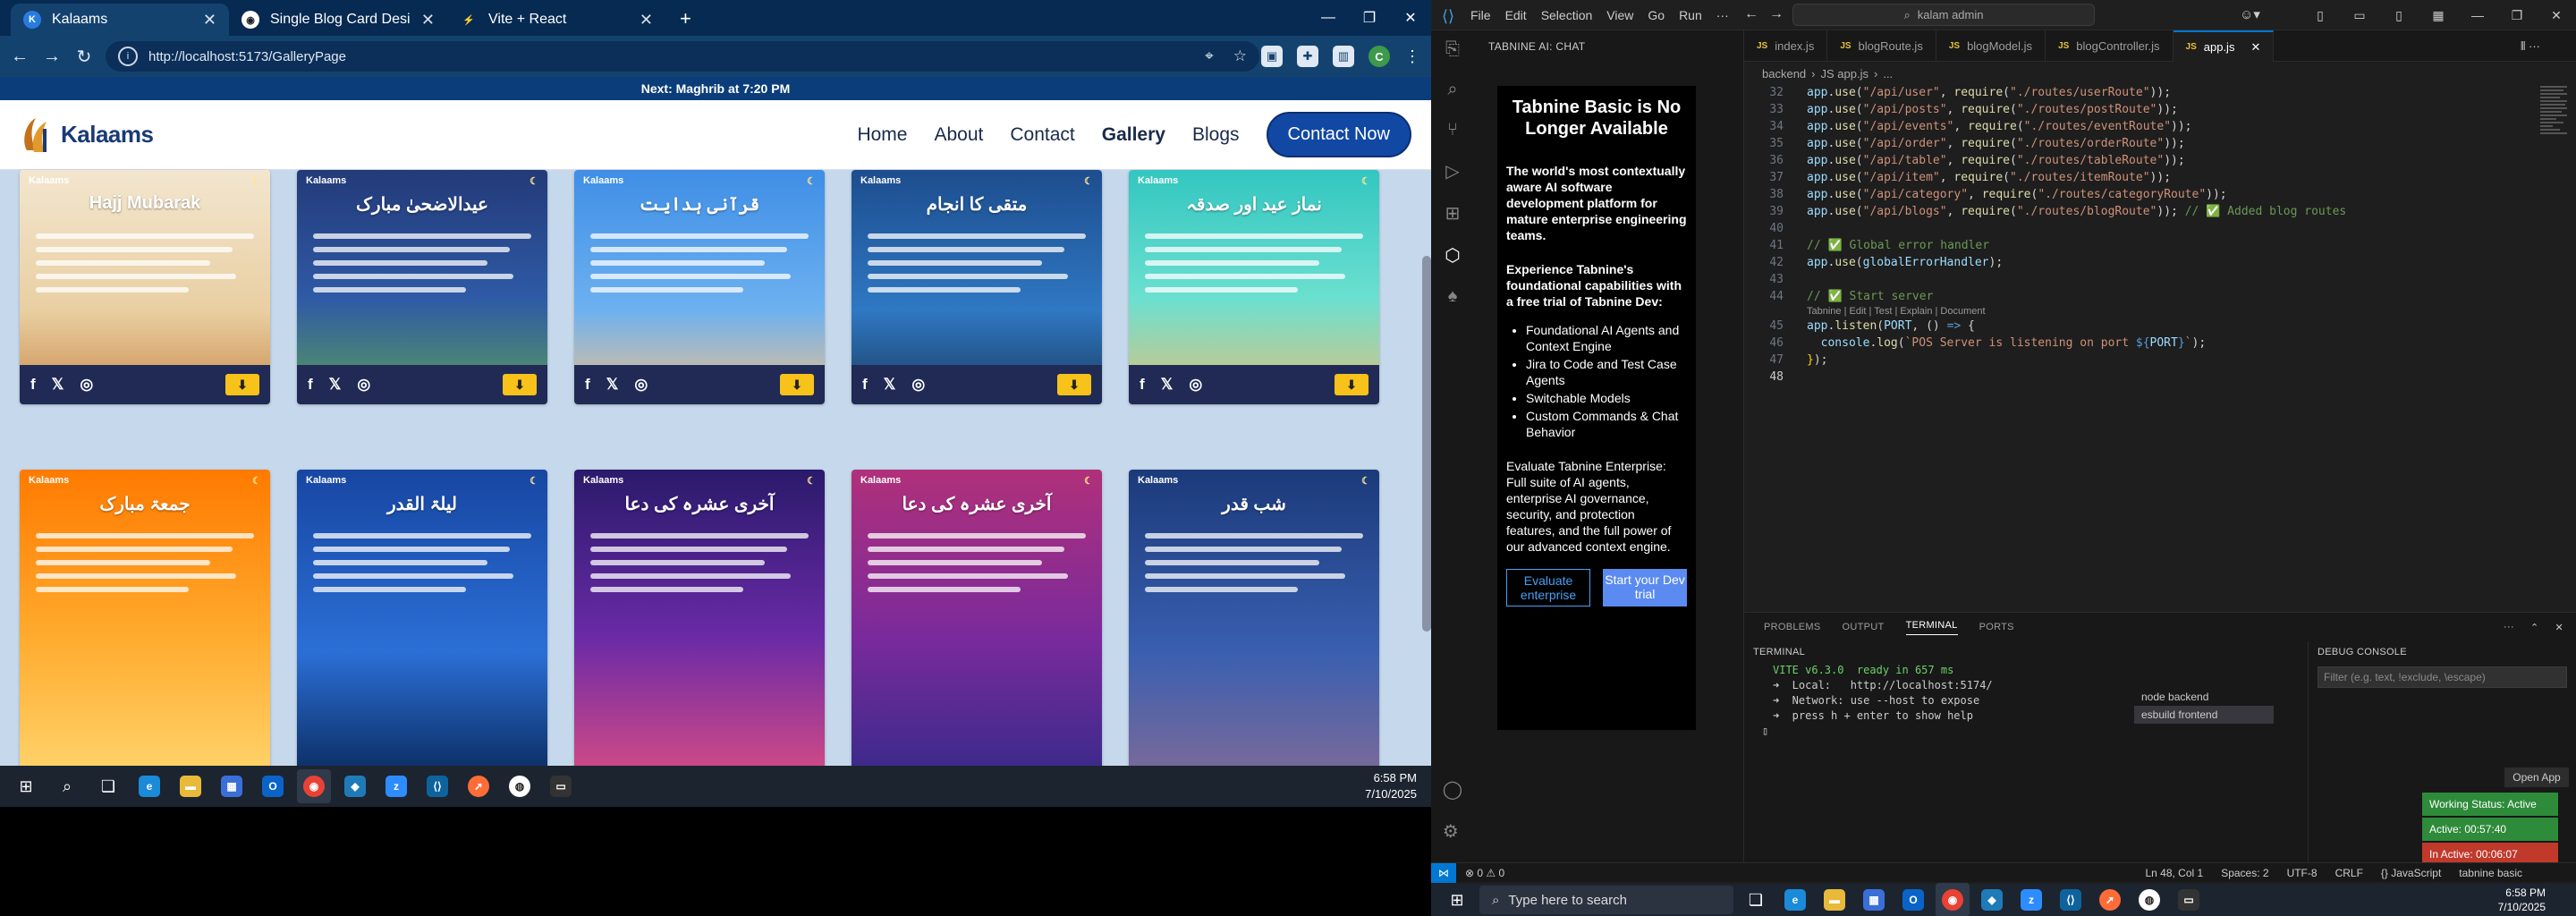  I want to click on cursor-position: Ln 48, Col 1, so click(2174, 873).